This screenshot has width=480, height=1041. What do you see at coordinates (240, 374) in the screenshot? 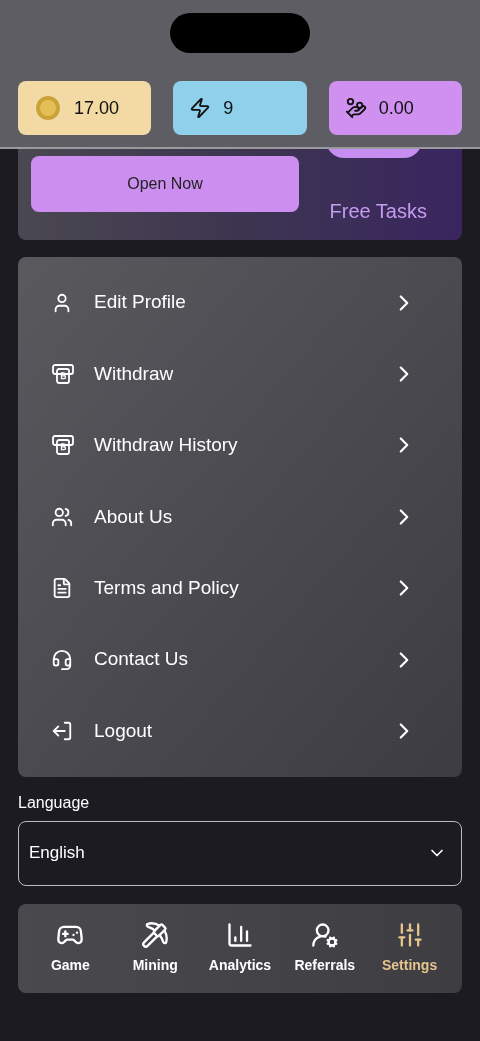
I see `menu-item: Withdraw` at bounding box center [240, 374].